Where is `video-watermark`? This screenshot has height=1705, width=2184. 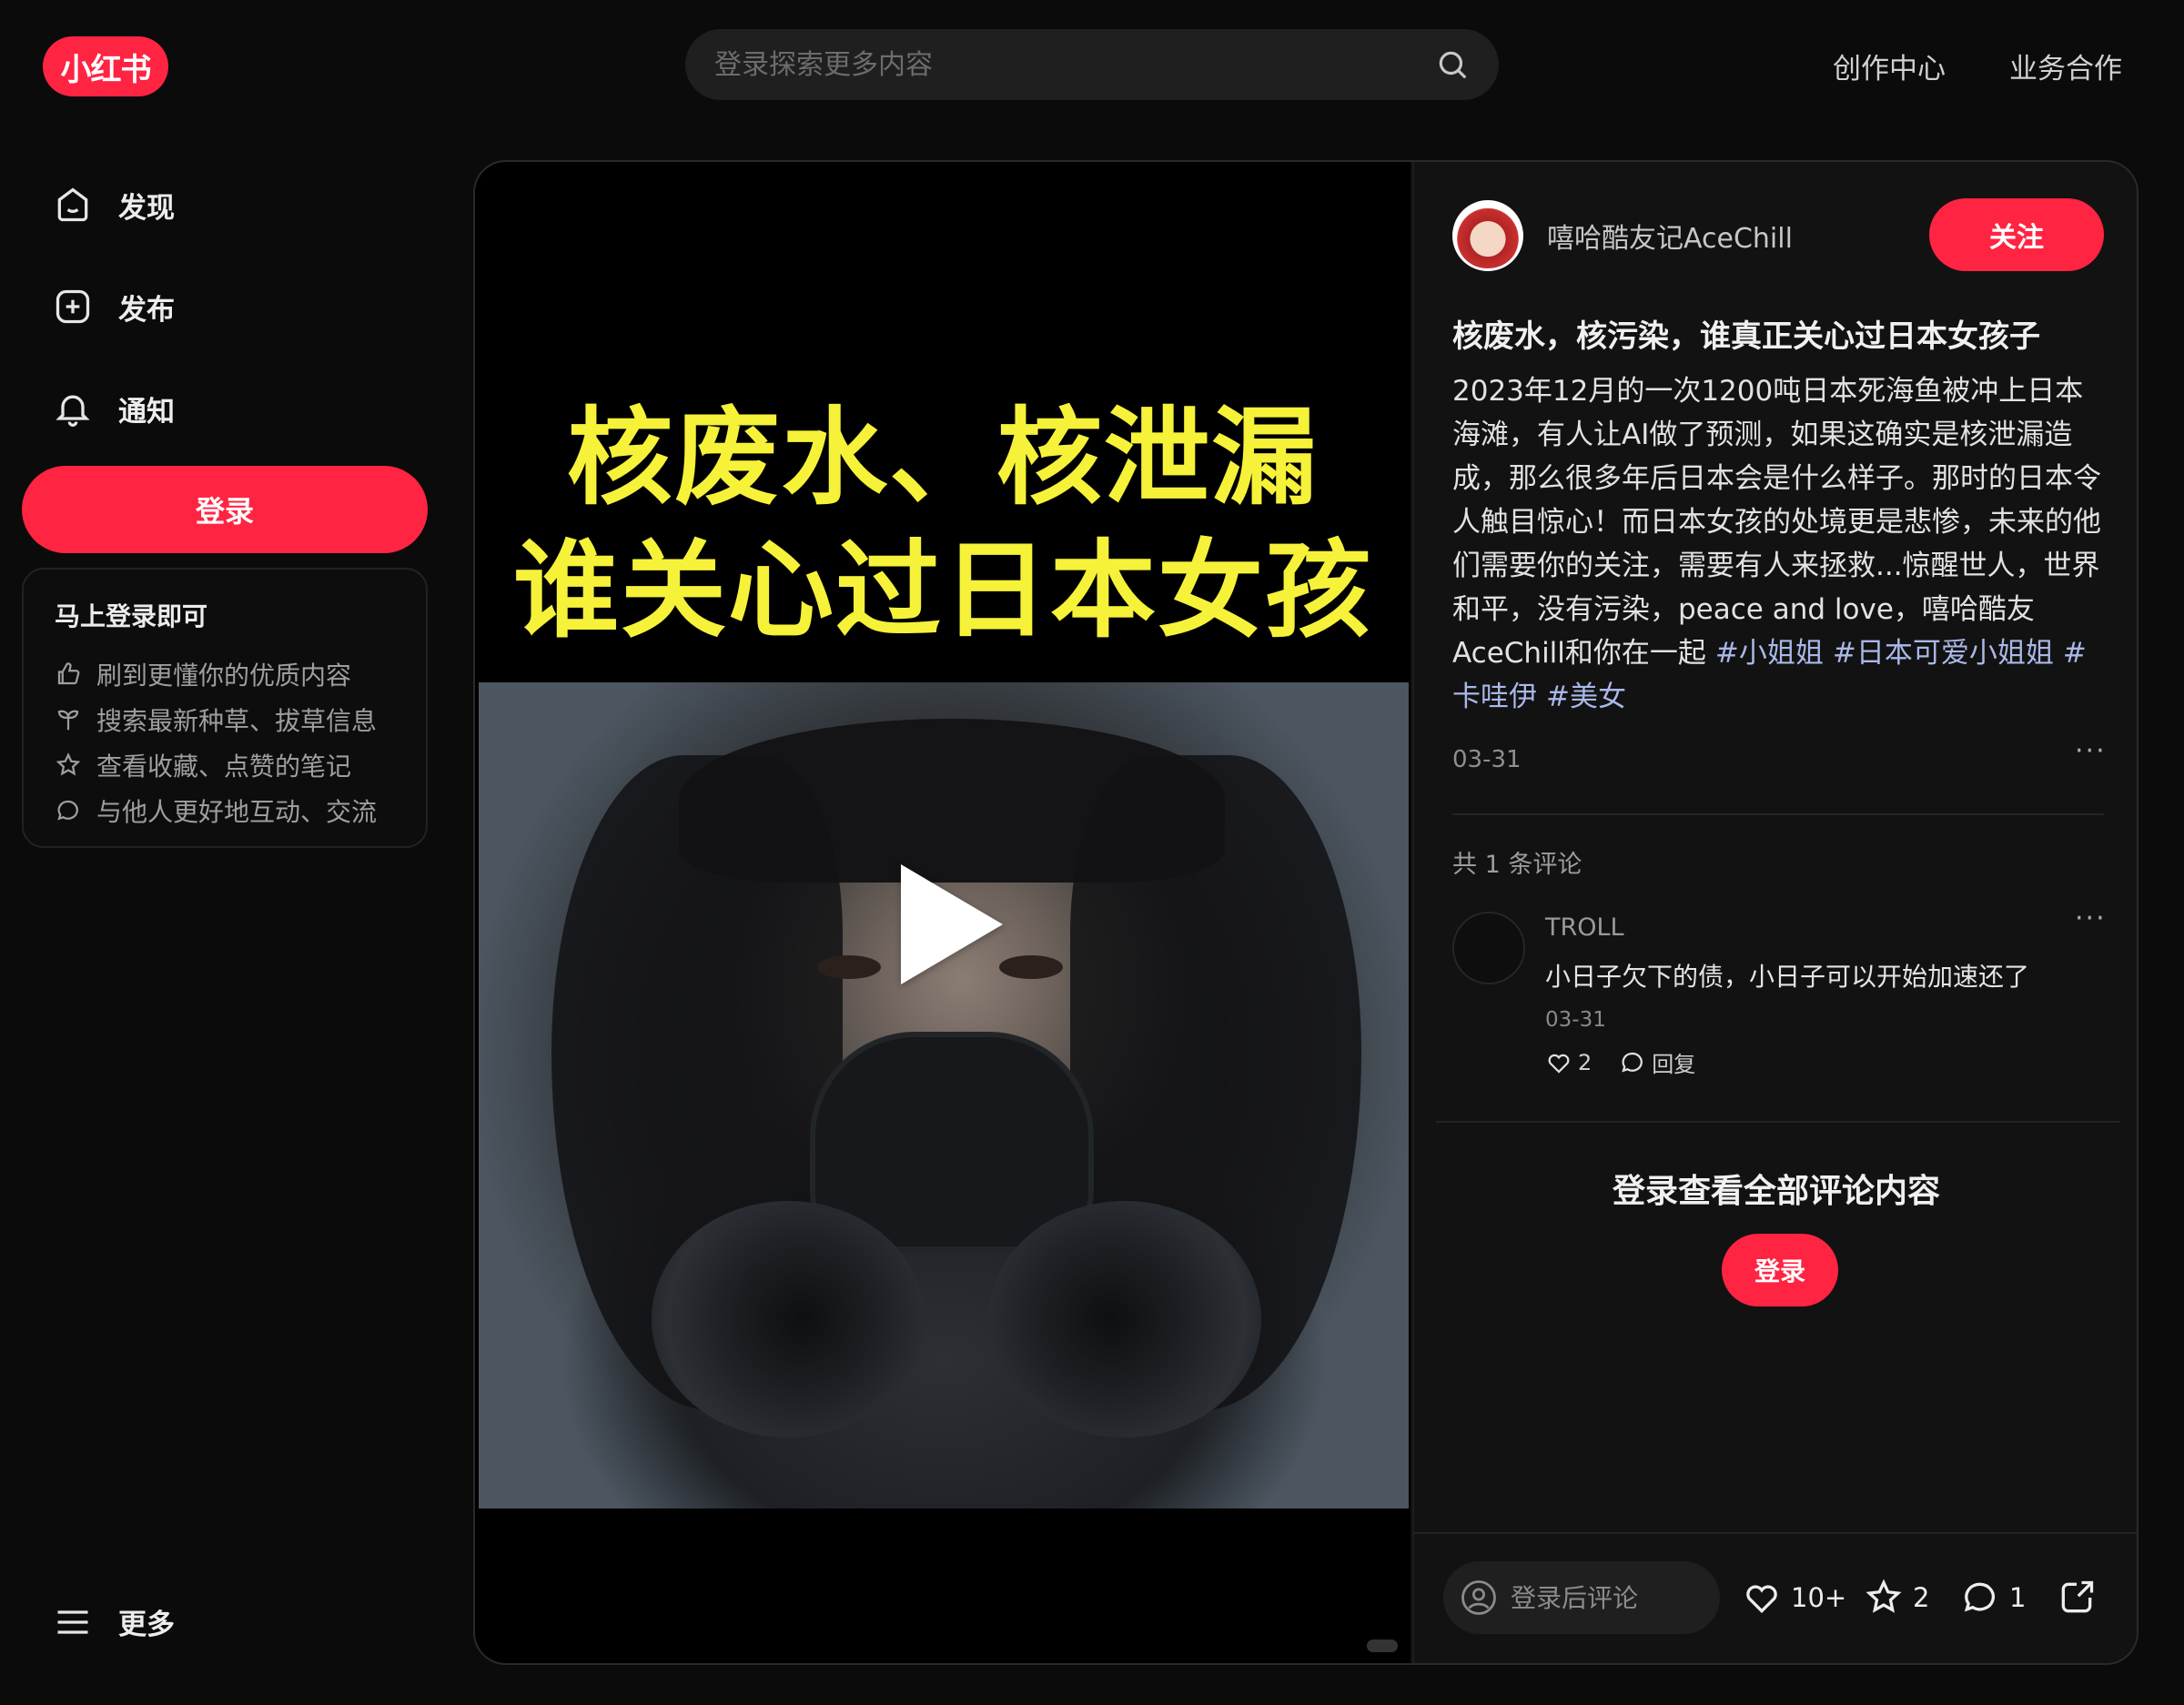 video-watermark is located at coordinates (1382, 1645).